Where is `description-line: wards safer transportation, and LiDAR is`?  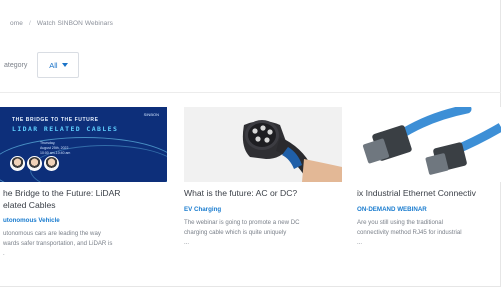 description-line: wards safer transportation, and LiDAR is is located at coordinates (58, 243).